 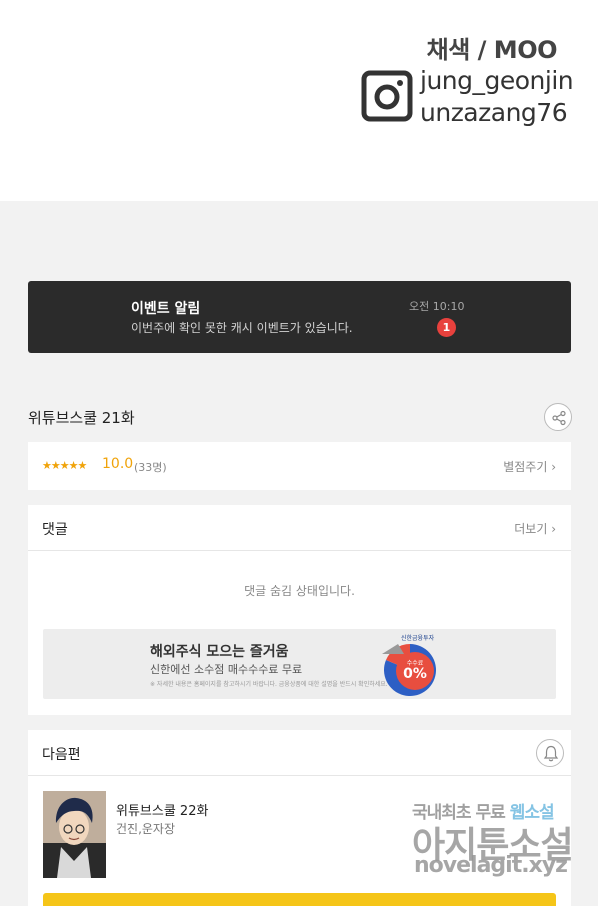 I want to click on notify-button, so click(x=550, y=753).